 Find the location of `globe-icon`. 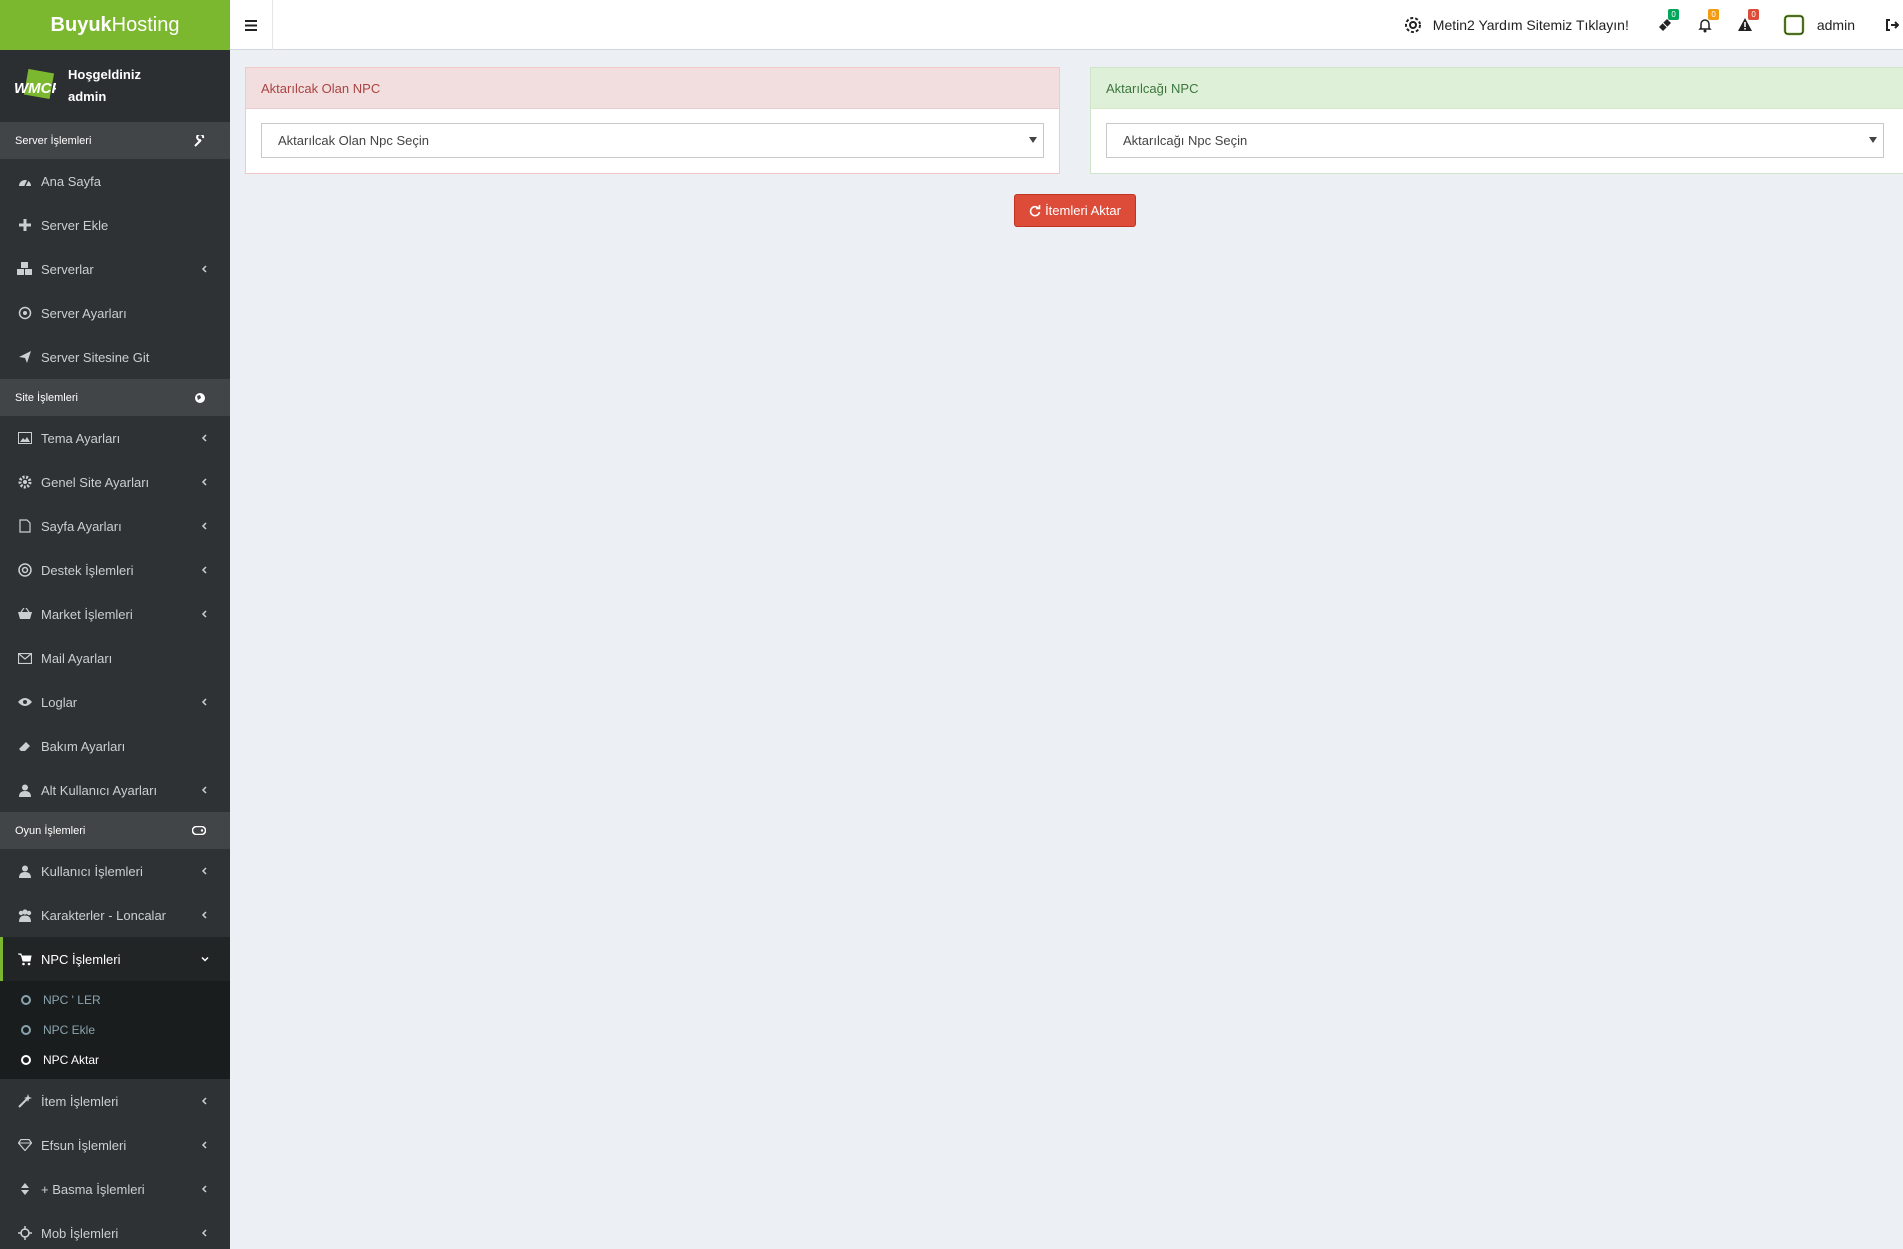

globe-icon is located at coordinates (200, 397).